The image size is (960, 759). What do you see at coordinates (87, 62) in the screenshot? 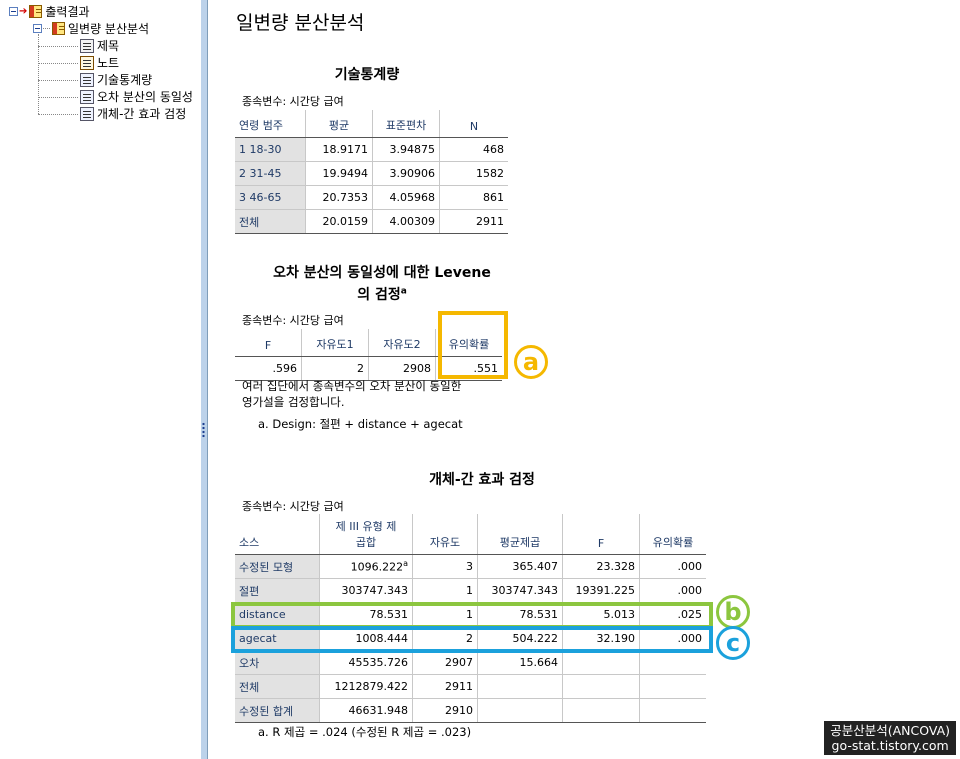
I see `notes-doc-icon` at bounding box center [87, 62].